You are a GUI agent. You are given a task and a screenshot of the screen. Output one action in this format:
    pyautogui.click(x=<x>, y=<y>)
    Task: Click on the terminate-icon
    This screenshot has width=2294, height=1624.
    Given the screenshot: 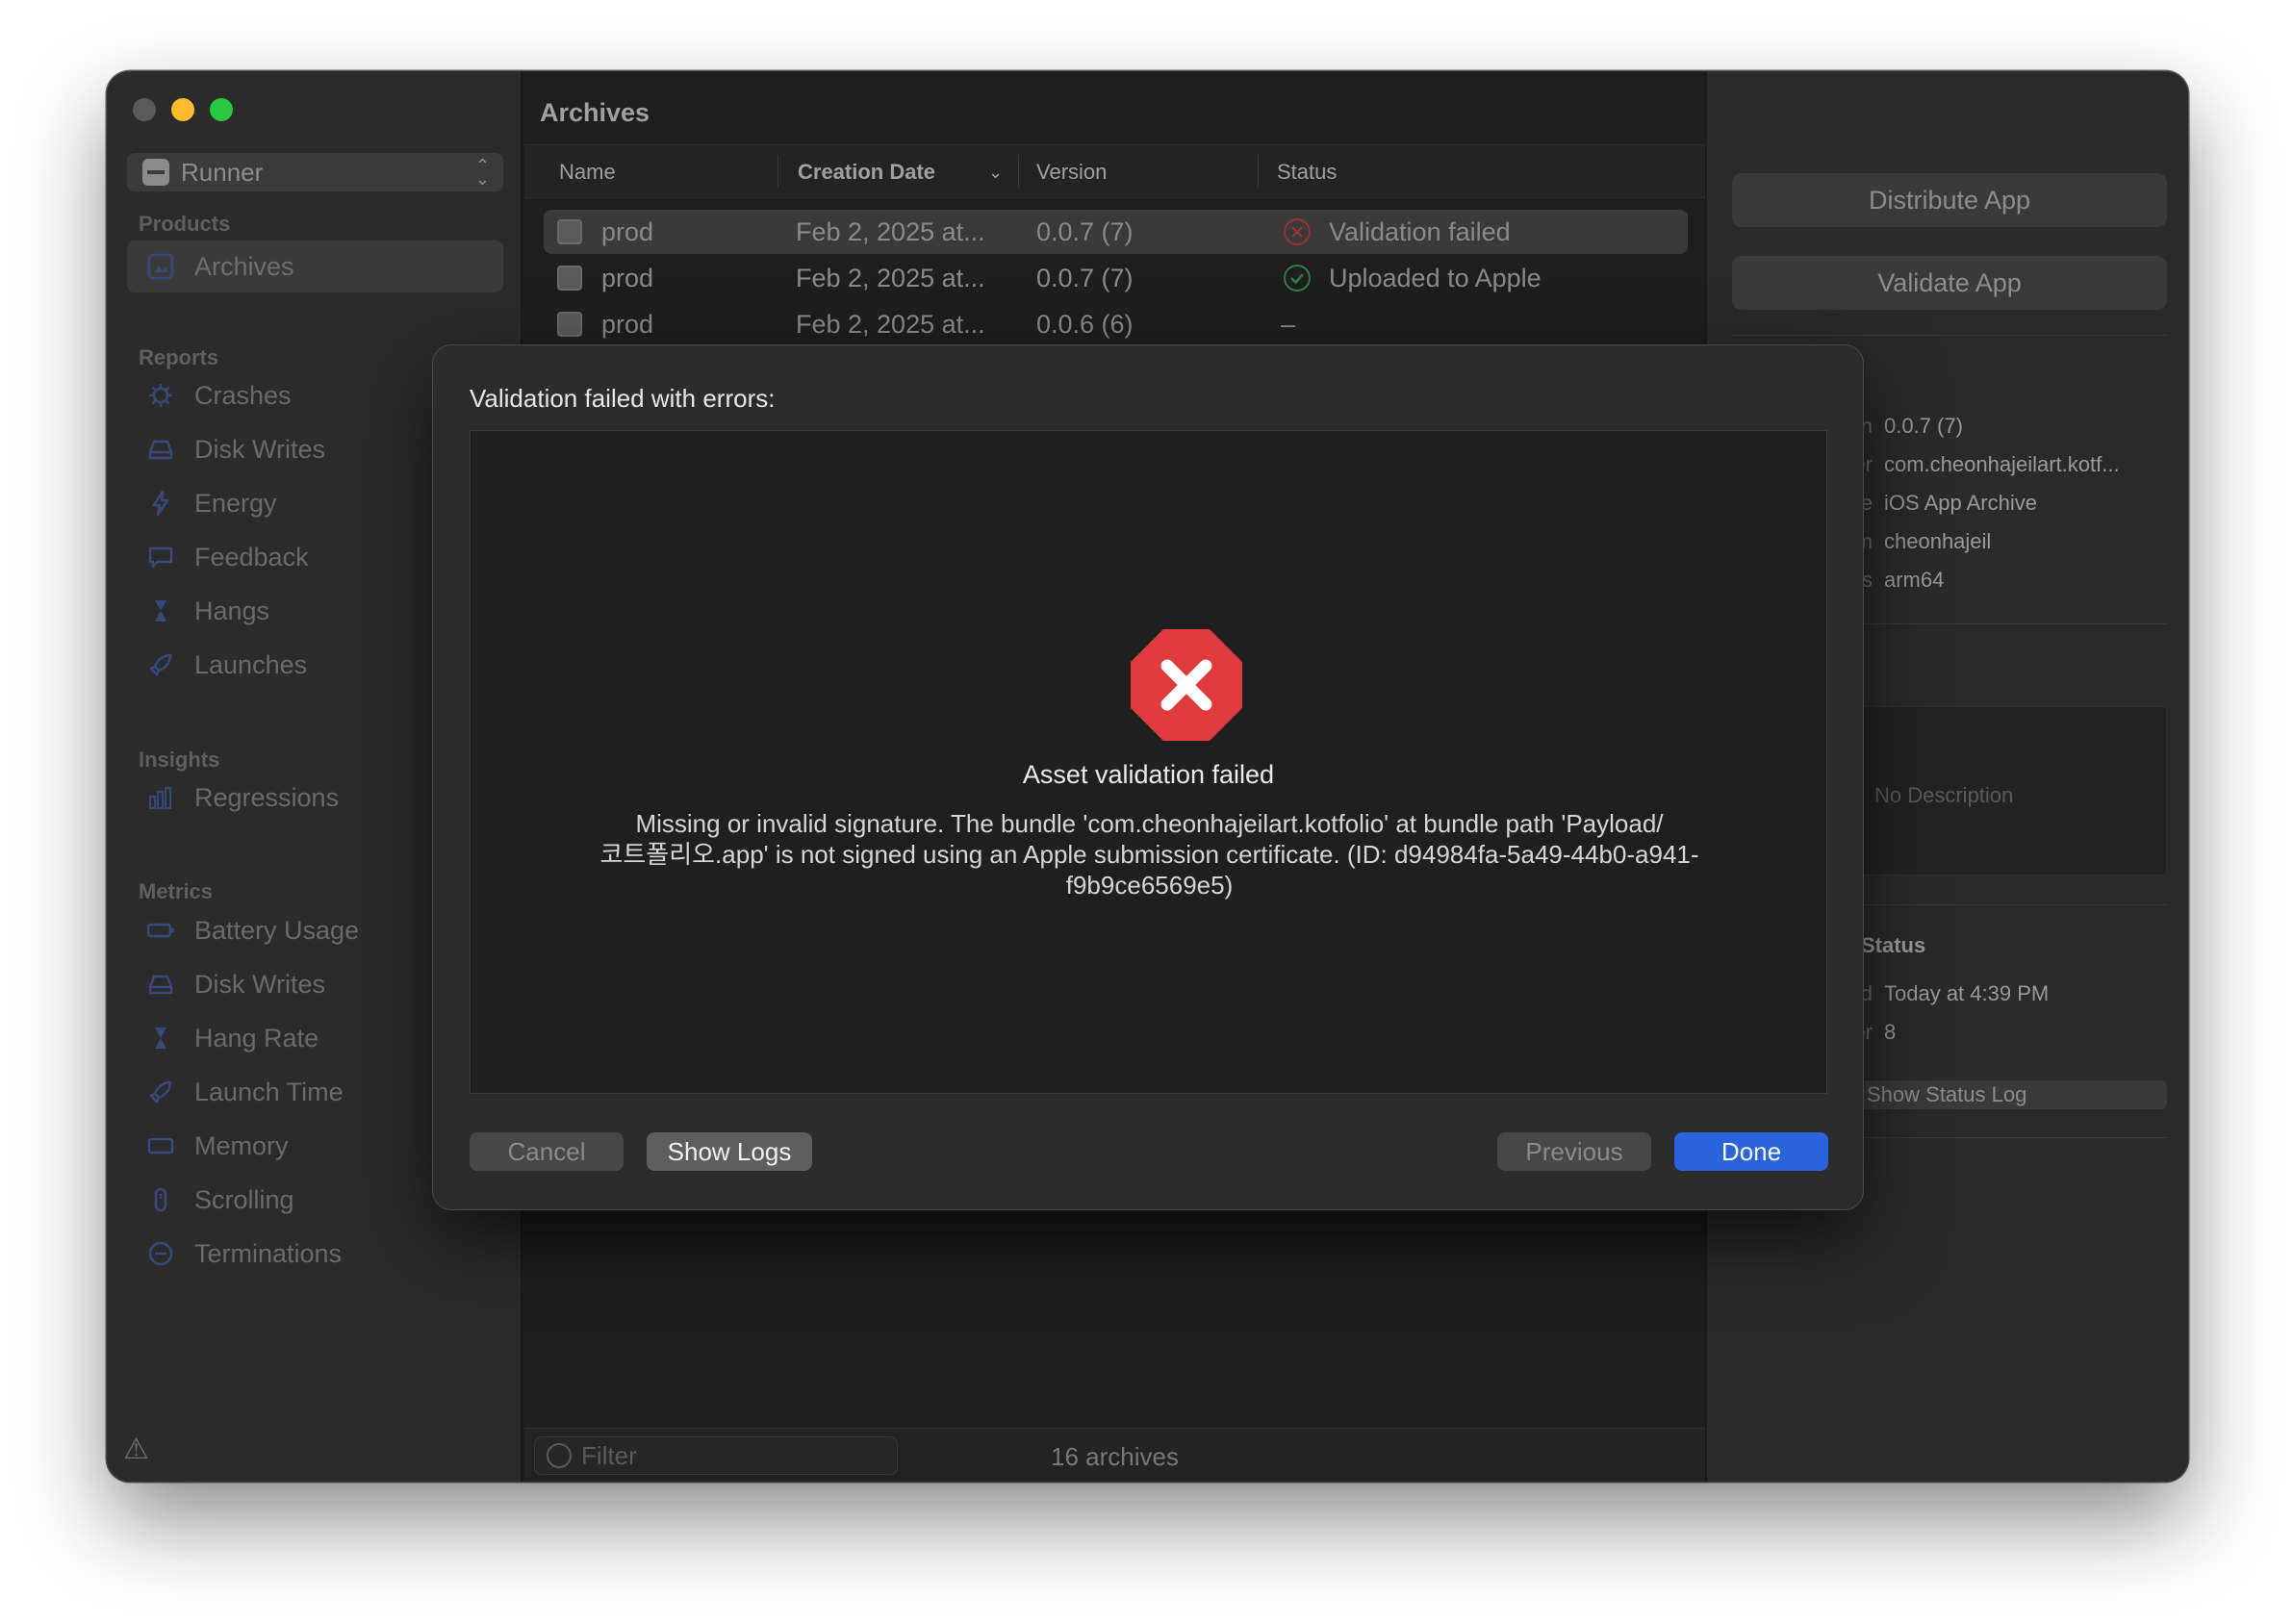 What is the action you would take?
    pyautogui.click(x=161, y=1253)
    